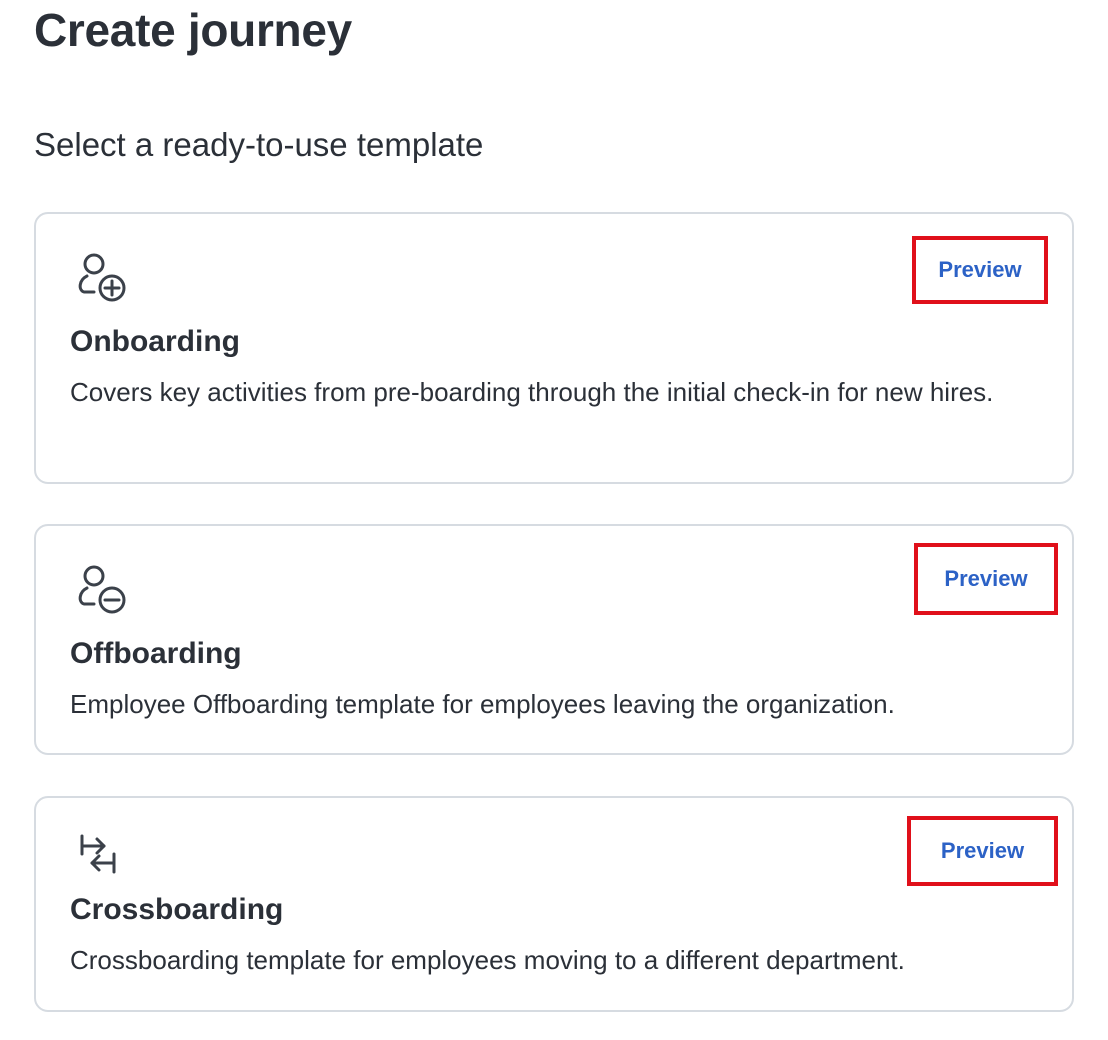  I want to click on template-title: Onboarding, so click(155, 341).